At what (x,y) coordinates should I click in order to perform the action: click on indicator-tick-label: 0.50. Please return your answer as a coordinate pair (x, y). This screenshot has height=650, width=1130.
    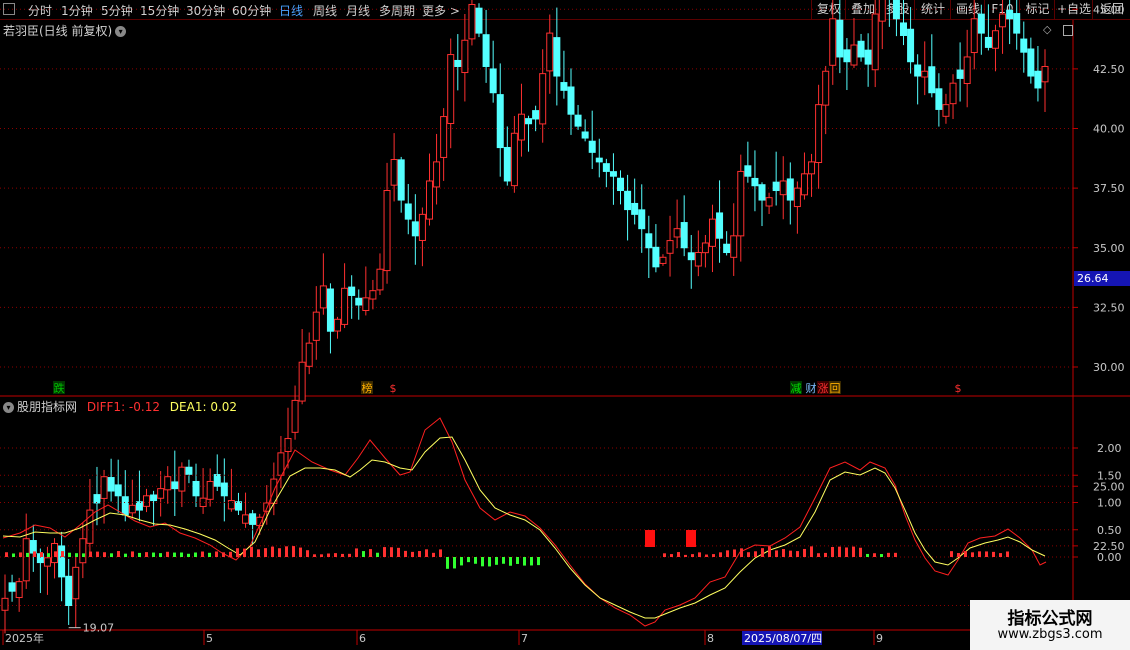
    Looking at the image, I should click on (1109, 530).